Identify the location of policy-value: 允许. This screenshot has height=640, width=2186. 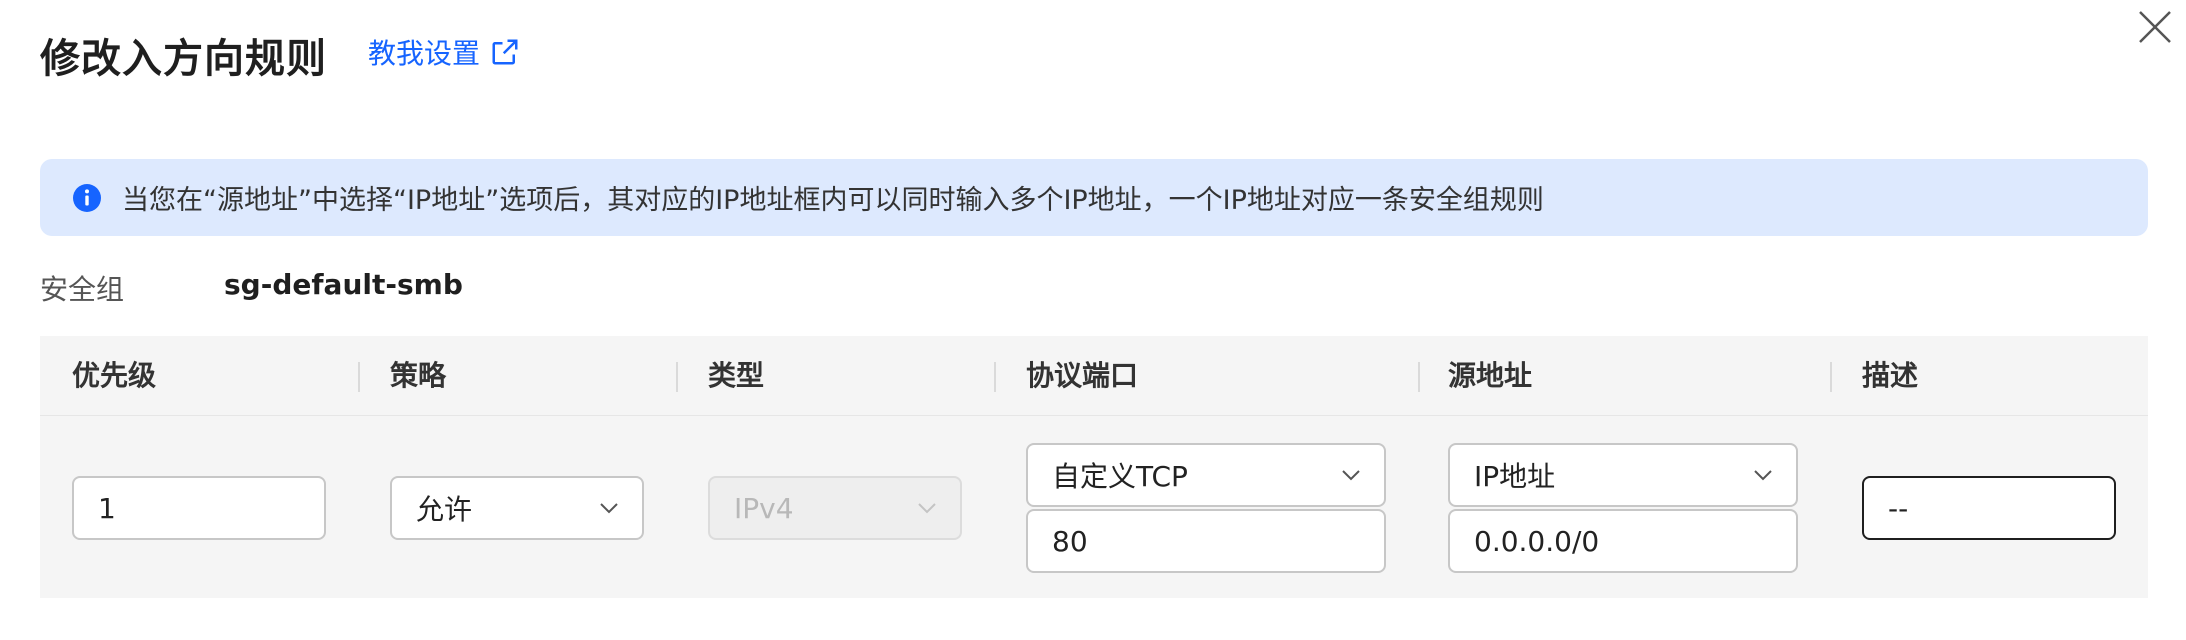
(444, 509).